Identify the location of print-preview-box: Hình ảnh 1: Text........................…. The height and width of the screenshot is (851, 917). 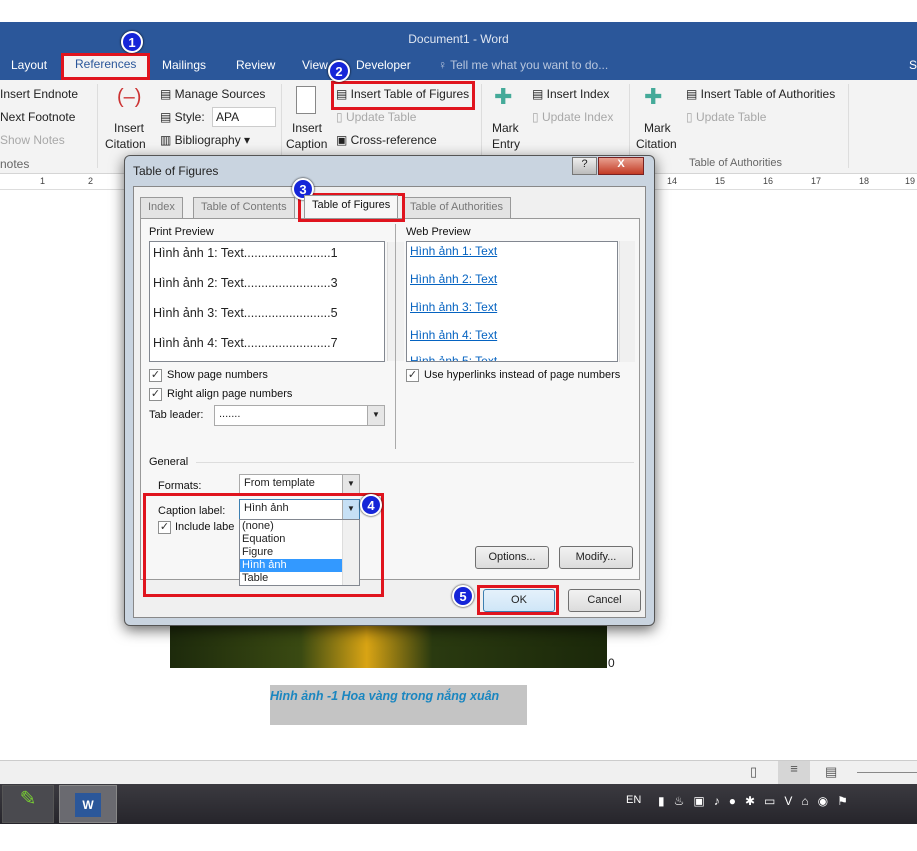
(276, 301).